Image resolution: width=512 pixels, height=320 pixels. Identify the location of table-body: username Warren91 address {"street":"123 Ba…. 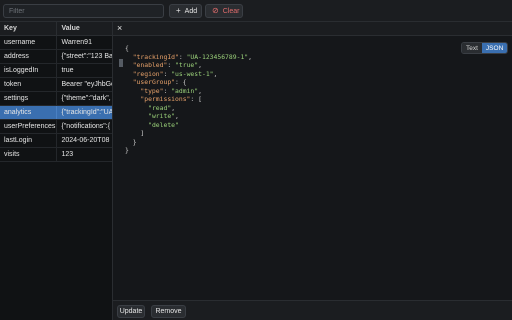
(56, 99).